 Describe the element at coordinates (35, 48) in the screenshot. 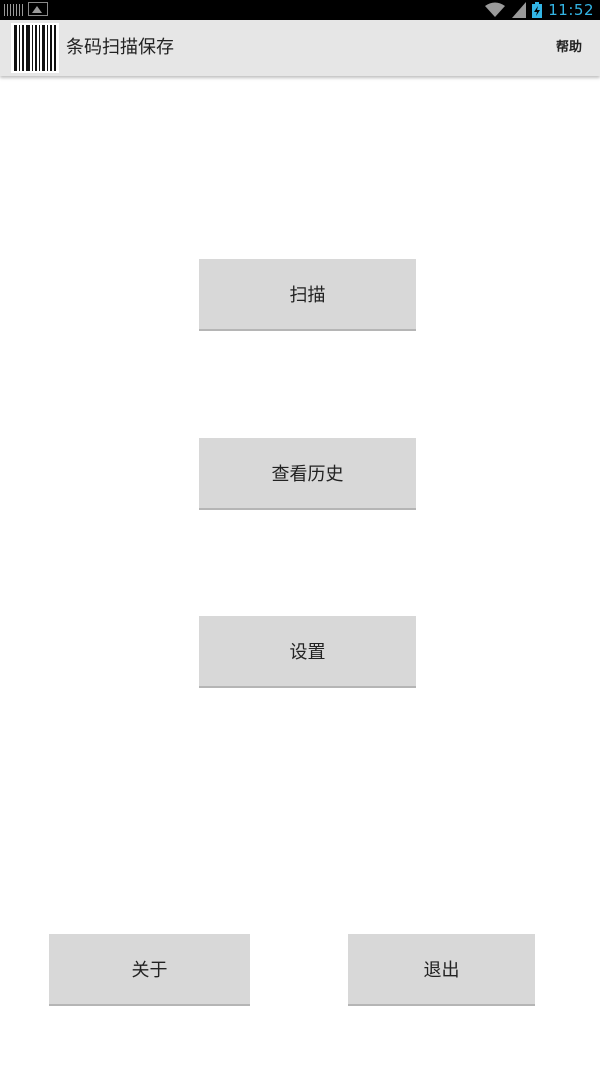

I see `barcode-icon` at that location.